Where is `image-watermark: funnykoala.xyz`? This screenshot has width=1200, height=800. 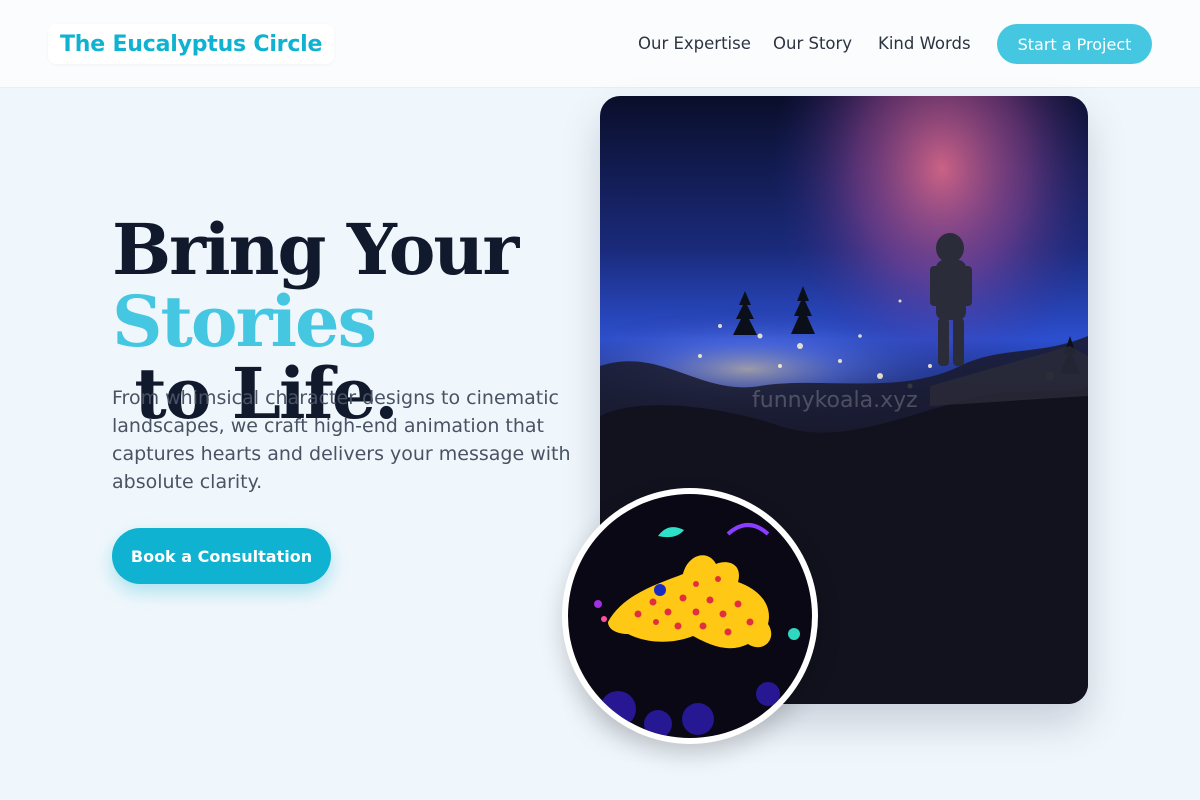
image-watermark: funnykoala.xyz is located at coordinates (835, 400).